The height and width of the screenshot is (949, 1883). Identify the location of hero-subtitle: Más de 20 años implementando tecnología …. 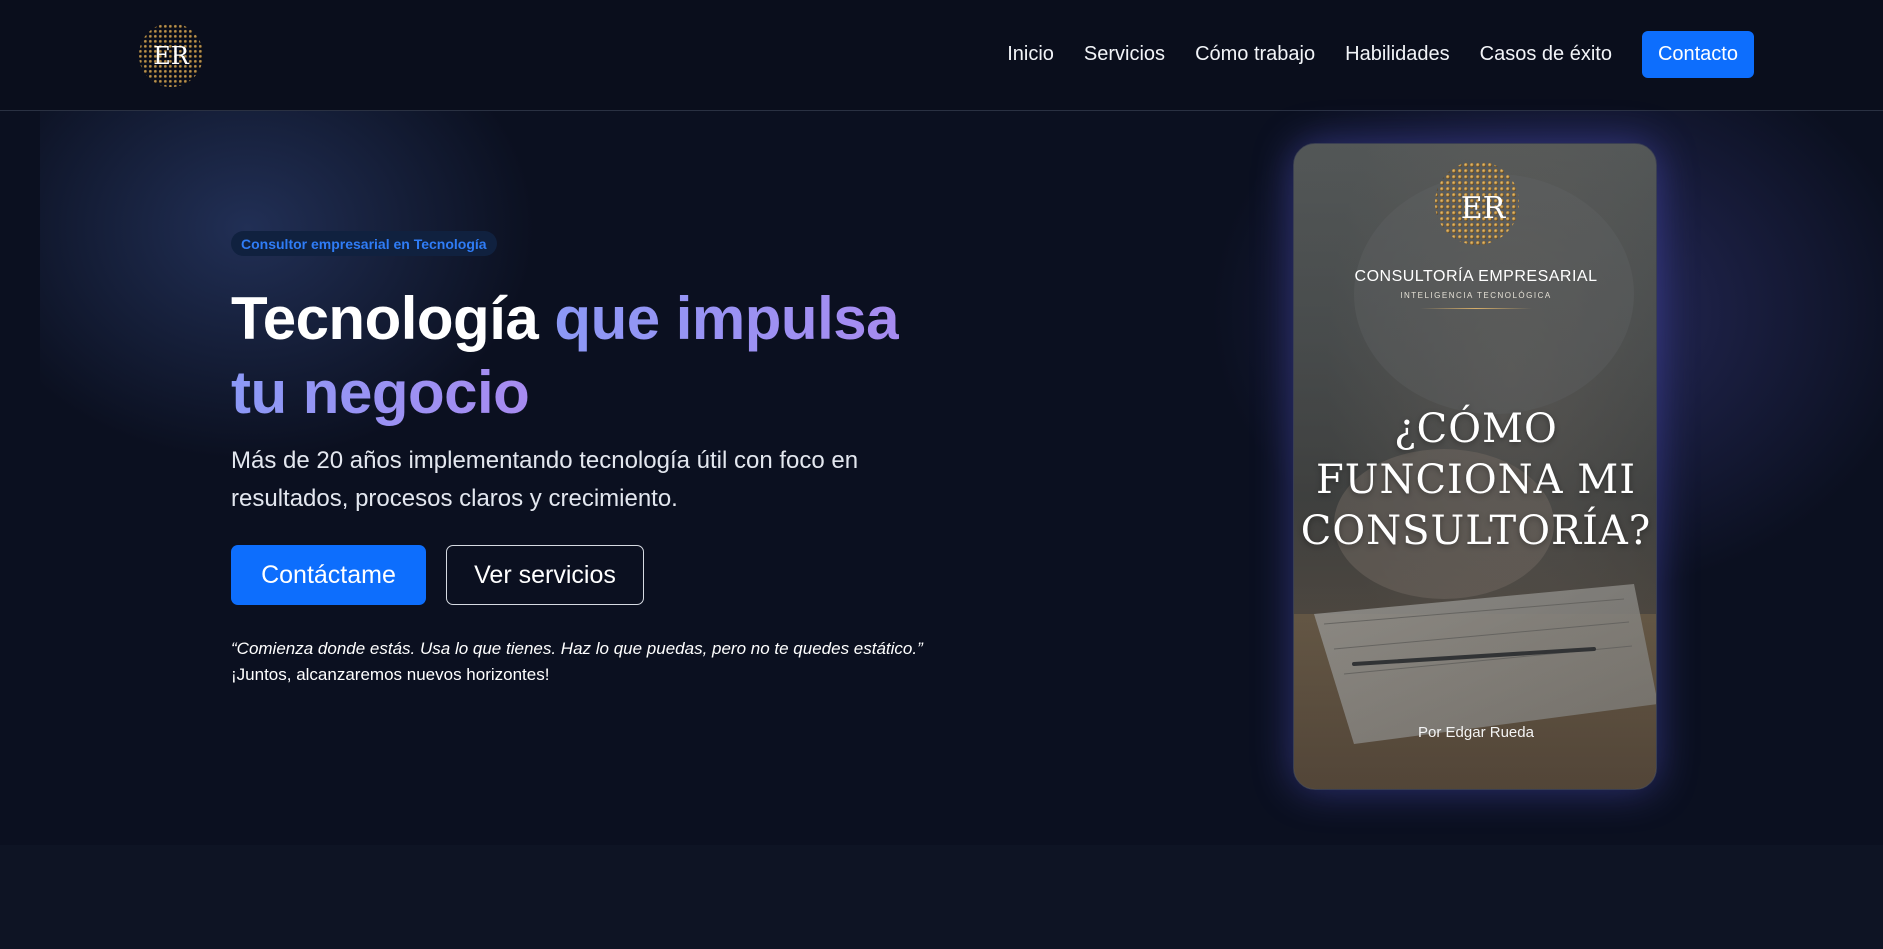
(545, 479).